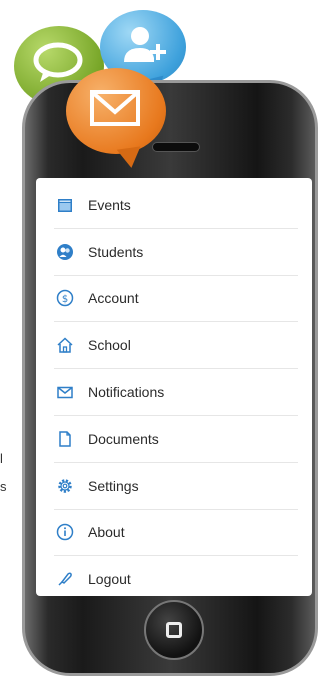  Describe the element at coordinates (3, 486) in the screenshot. I see `side-text-2: s` at that location.